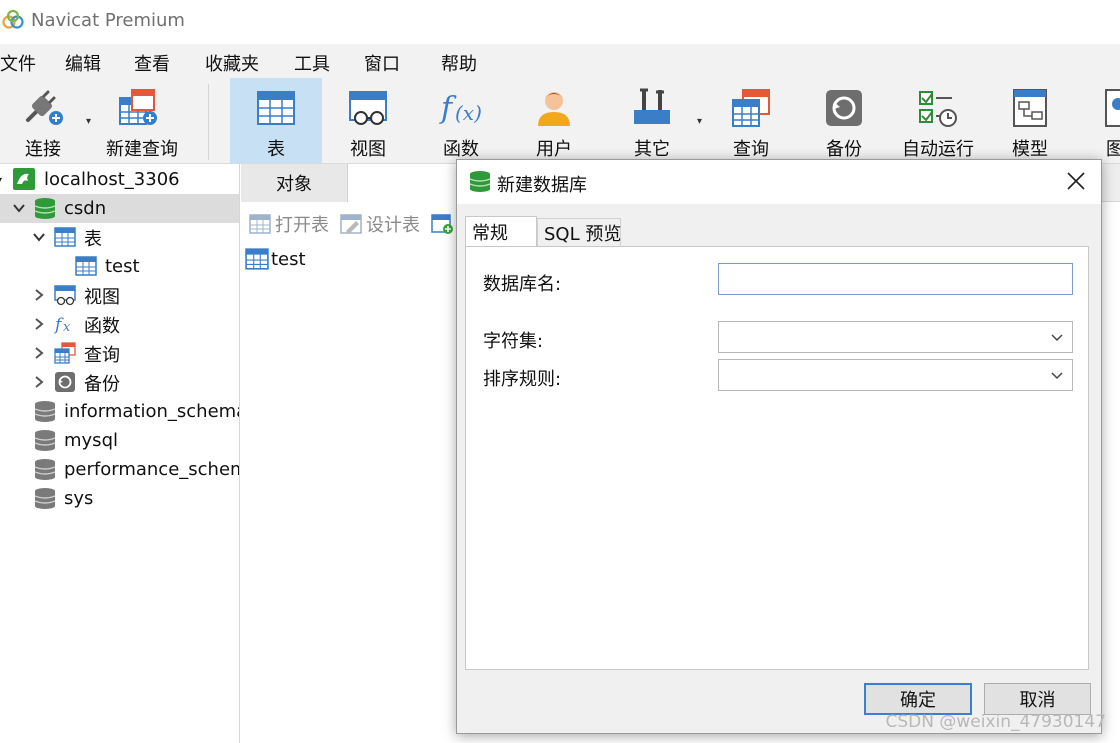 The height and width of the screenshot is (743, 1120). I want to click on design-table-button: 设计表, so click(380, 224).